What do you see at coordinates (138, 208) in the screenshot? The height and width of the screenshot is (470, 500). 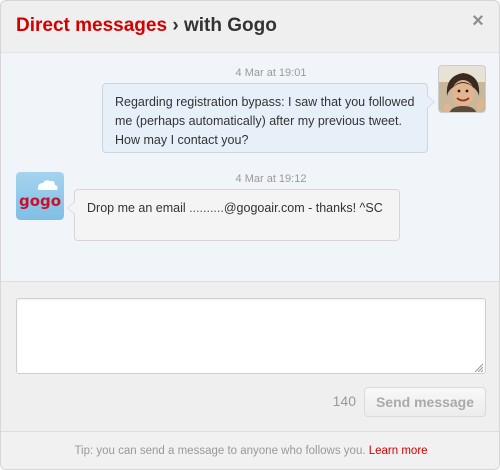 I see `message-text-before: Drop me an email` at bounding box center [138, 208].